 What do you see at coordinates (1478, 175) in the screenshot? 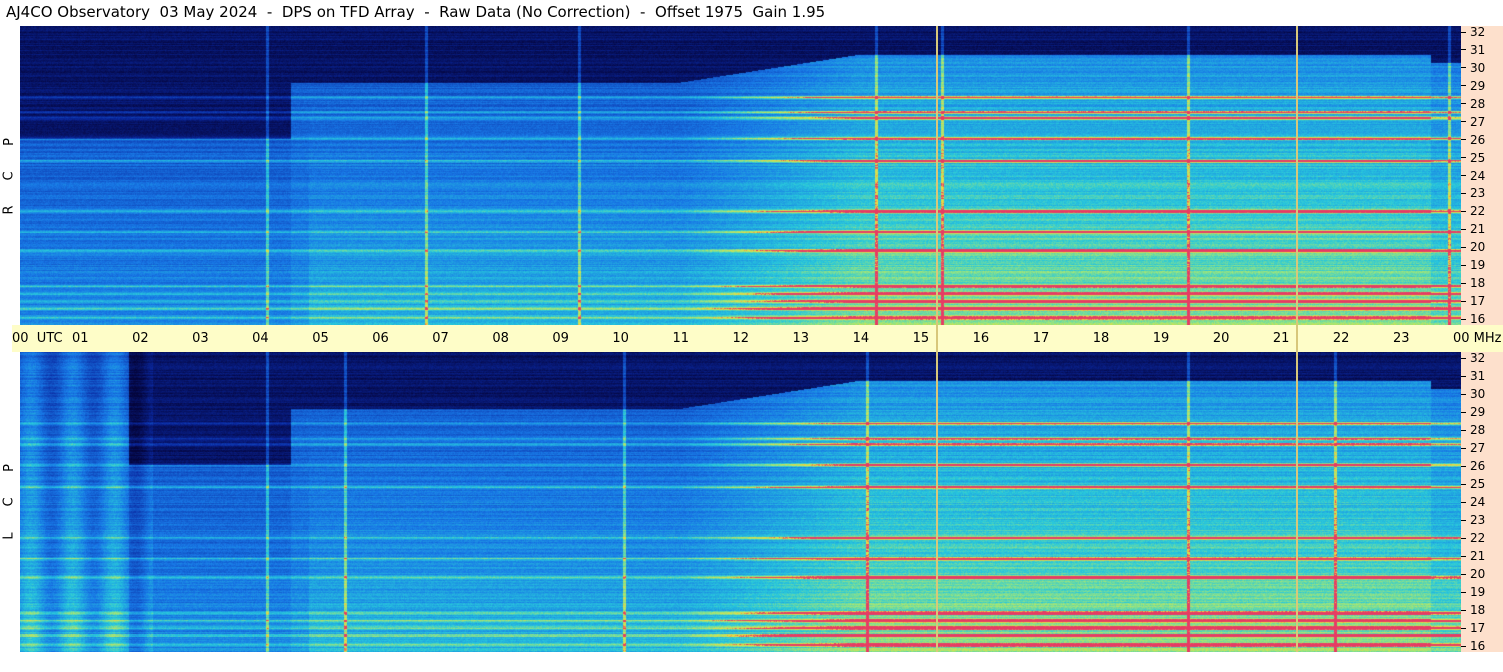
I see `freq-tick-text: 24` at bounding box center [1478, 175].